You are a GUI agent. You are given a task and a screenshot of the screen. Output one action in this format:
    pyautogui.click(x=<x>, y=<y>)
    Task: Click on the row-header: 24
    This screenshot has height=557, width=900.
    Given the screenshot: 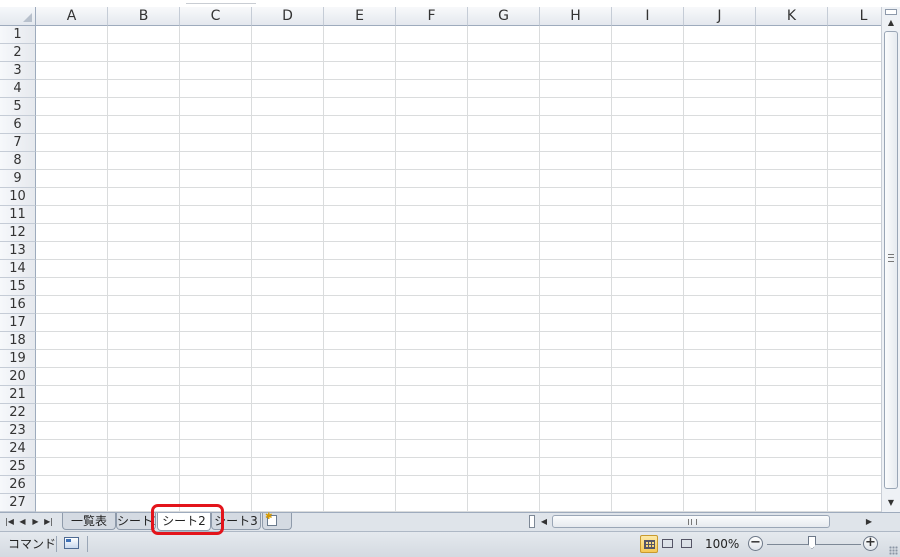 What is the action you would take?
    pyautogui.click(x=18, y=449)
    